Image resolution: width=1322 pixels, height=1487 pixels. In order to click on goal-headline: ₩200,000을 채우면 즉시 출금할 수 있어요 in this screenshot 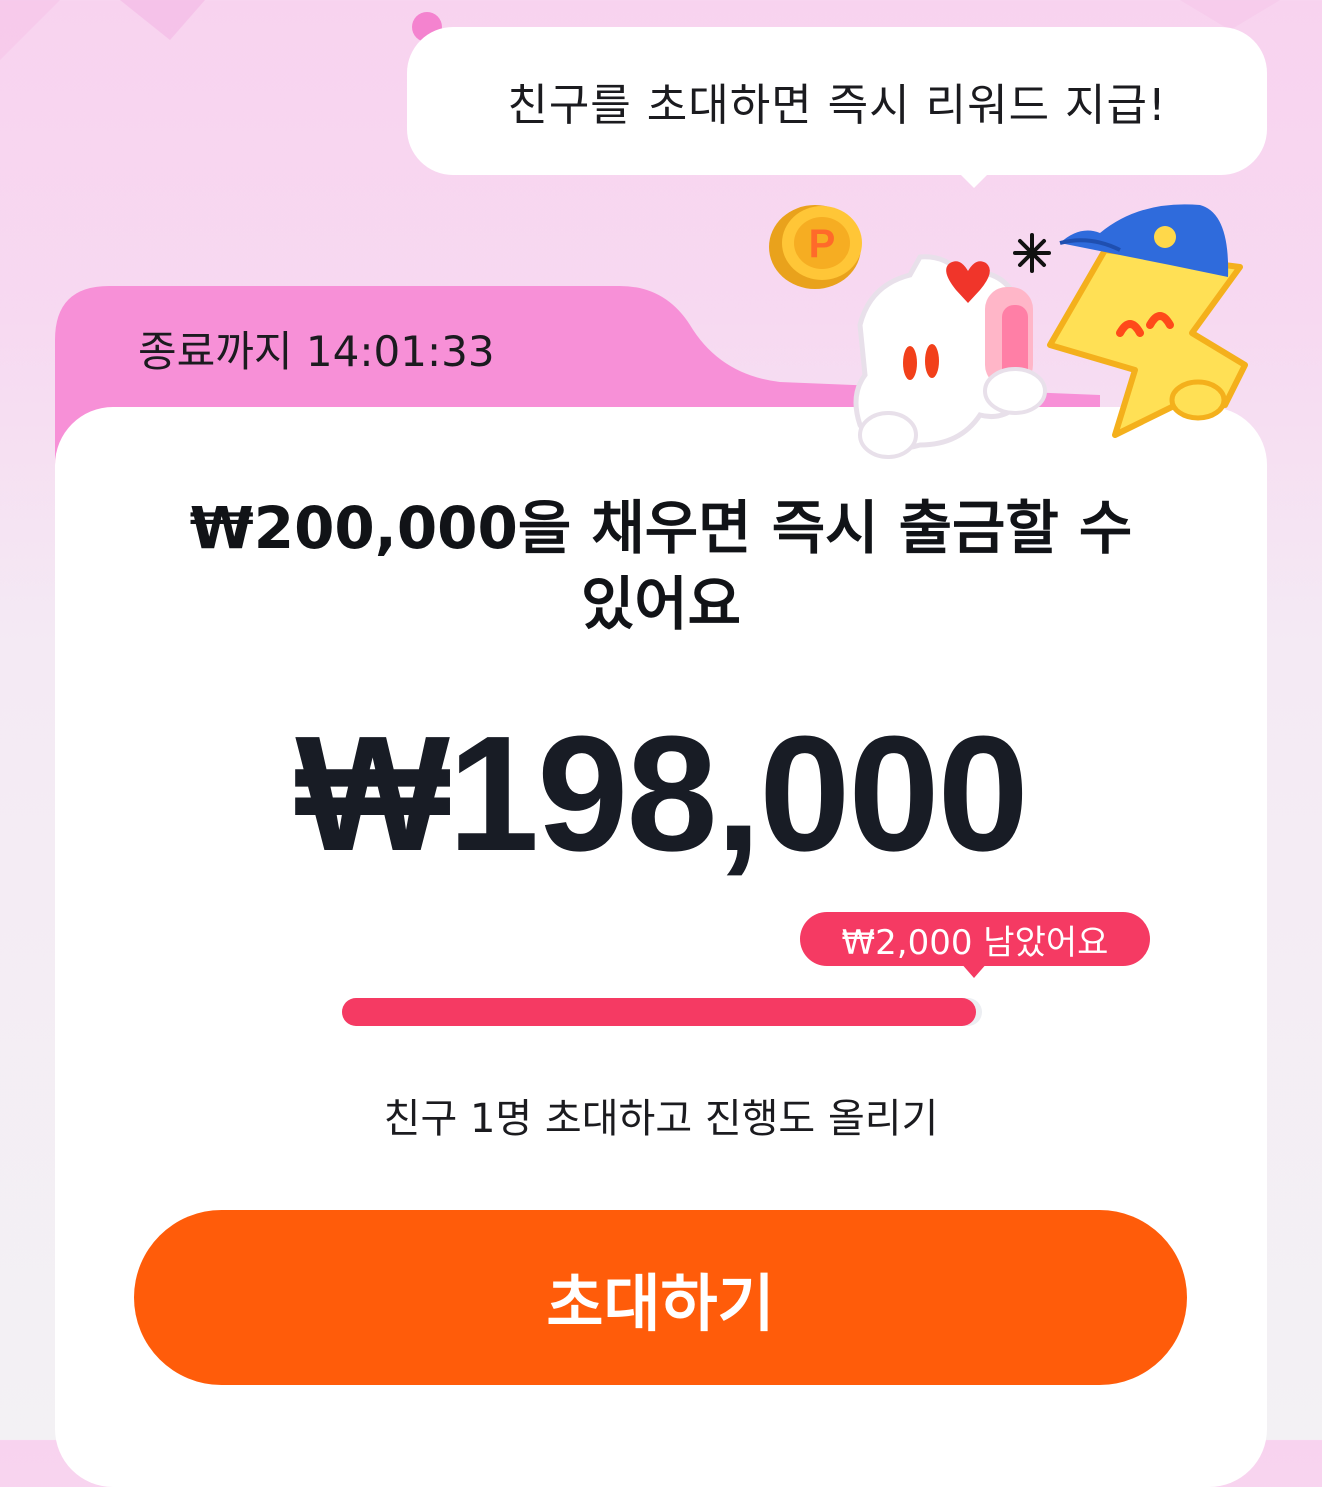, I will do `click(661, 566)`.